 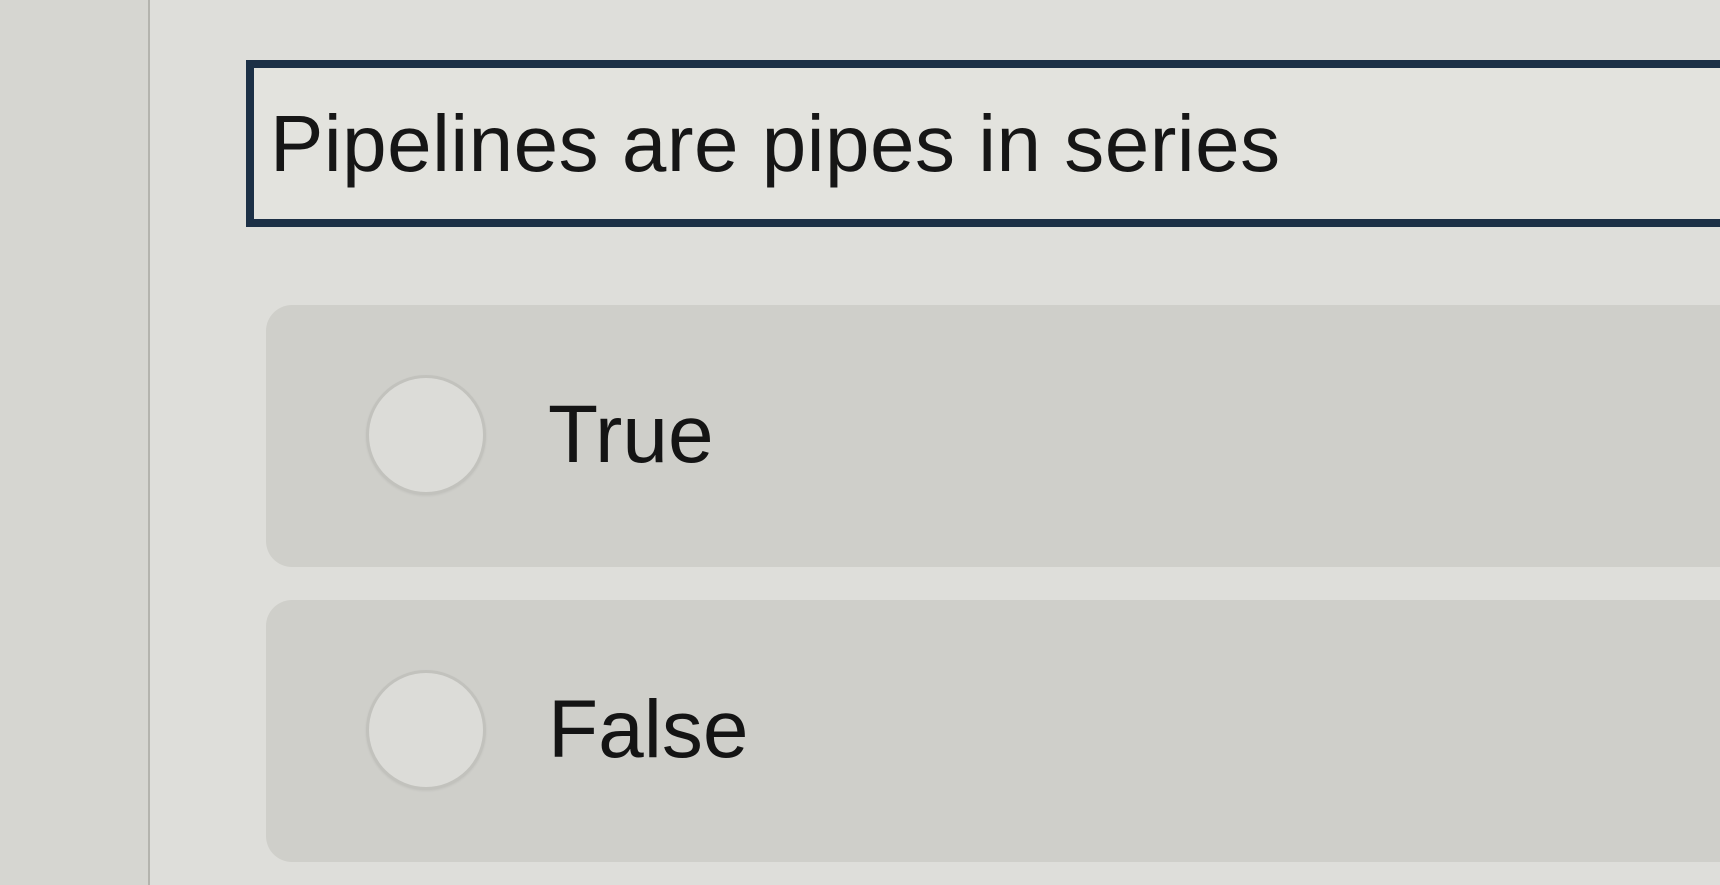 I want to click on left-gutter, so click(x=75, y=442).